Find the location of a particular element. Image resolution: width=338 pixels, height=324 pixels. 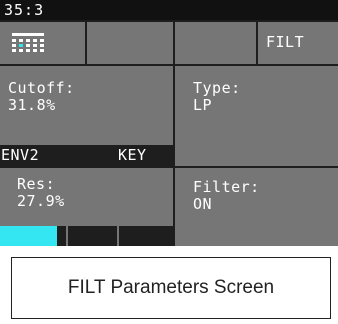

filter-value: ON is located at coordinates (203, 204).